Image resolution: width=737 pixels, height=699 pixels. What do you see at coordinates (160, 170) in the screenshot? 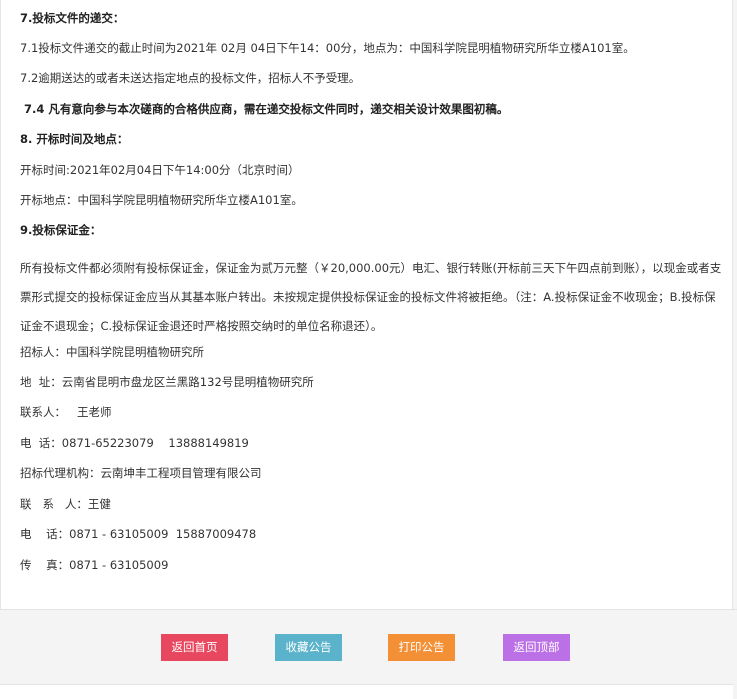
I see `bid-opening-time: 开标时间:2021年02月04日下午14:00分（北京时间）` at bounding box center [160, 170].